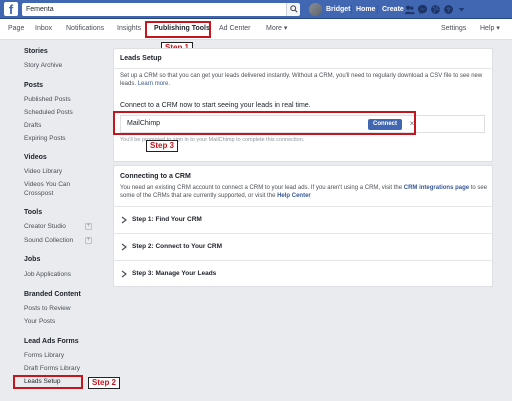 This screenshot has width=512, height=401. I want to click on home-link: Home, so click(365, 9).